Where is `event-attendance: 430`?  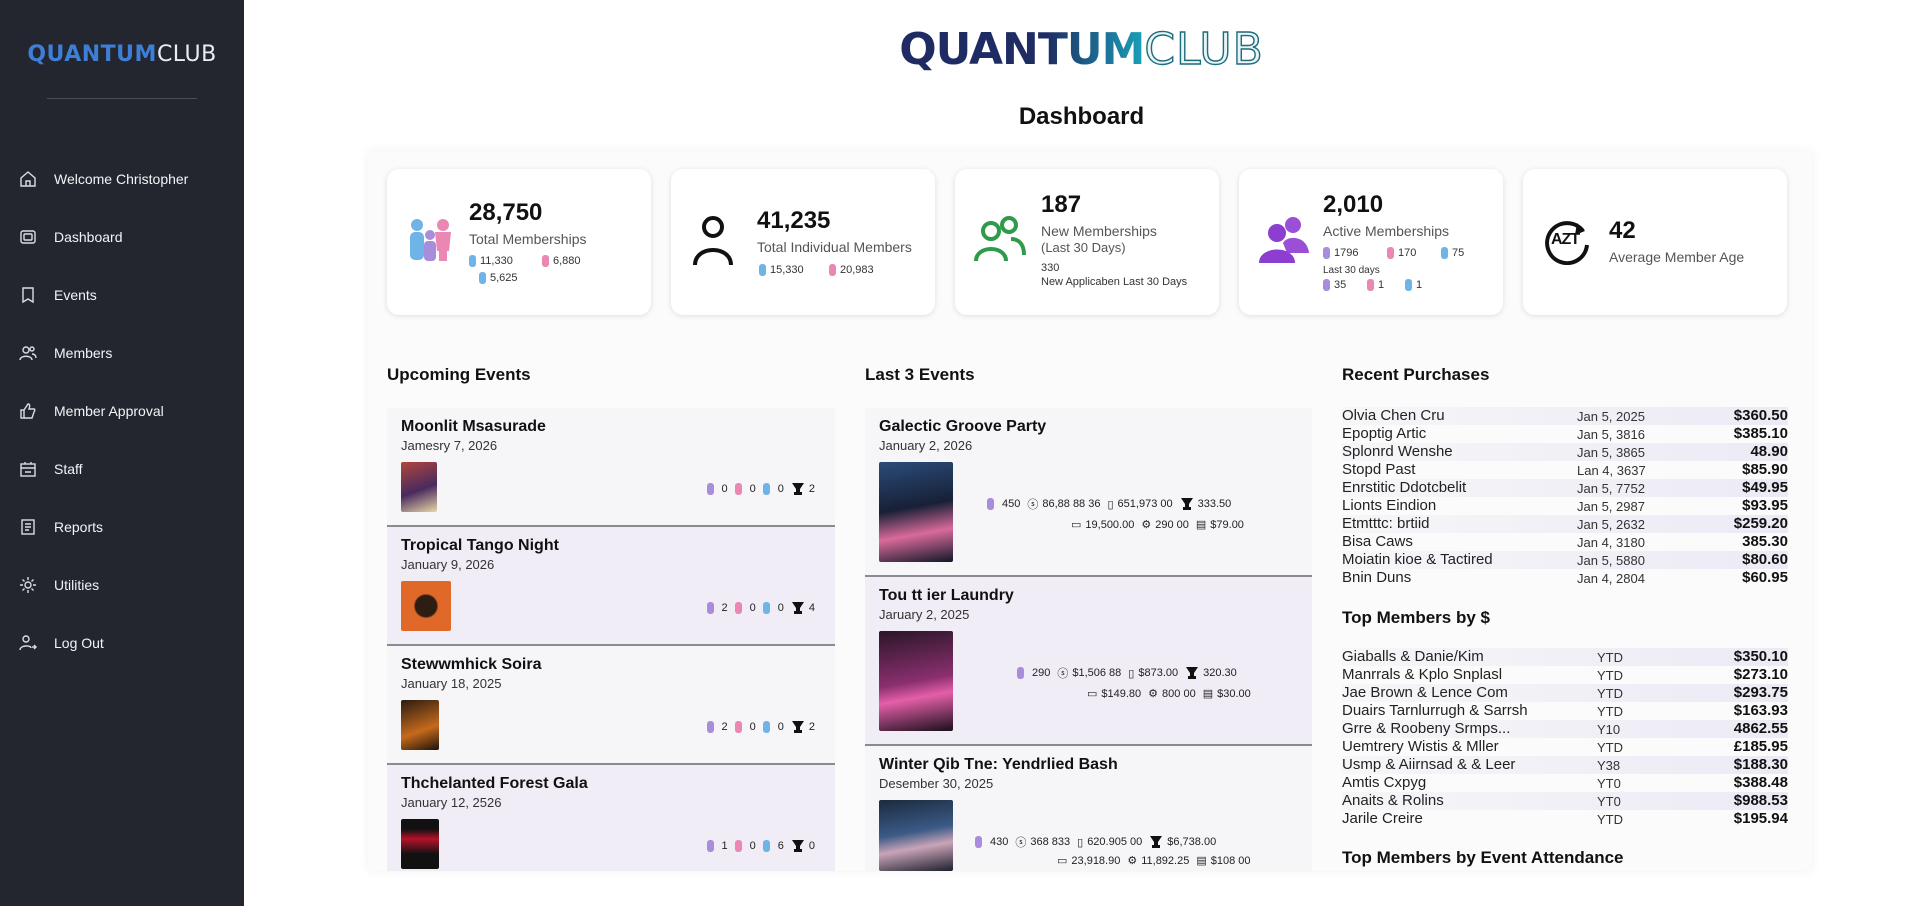 event-attendance: 430 is located at coordinates (999, 842).